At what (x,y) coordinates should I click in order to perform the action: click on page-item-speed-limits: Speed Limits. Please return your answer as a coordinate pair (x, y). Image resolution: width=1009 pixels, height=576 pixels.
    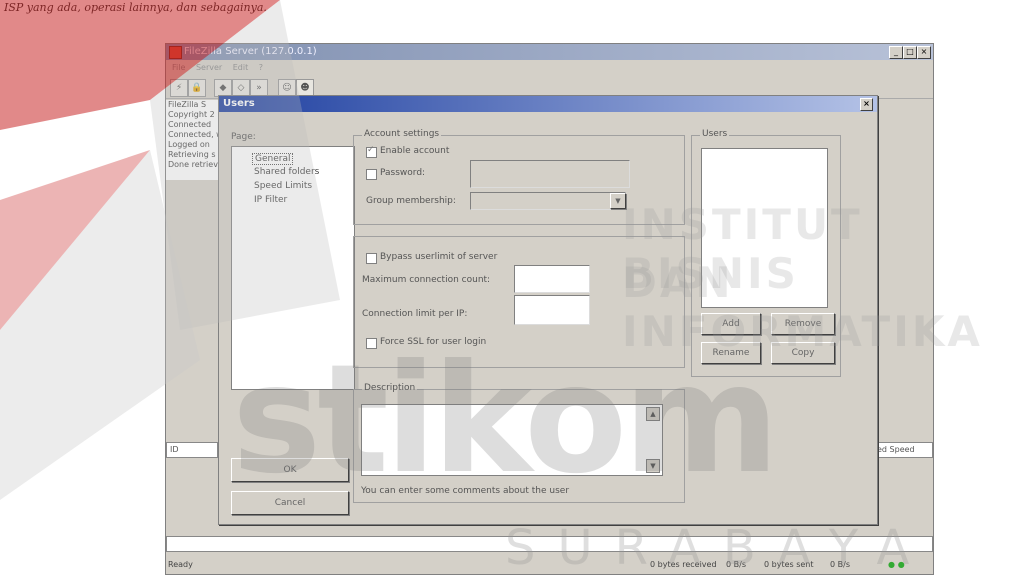
    Looking at the image, I should click on (283, 186).